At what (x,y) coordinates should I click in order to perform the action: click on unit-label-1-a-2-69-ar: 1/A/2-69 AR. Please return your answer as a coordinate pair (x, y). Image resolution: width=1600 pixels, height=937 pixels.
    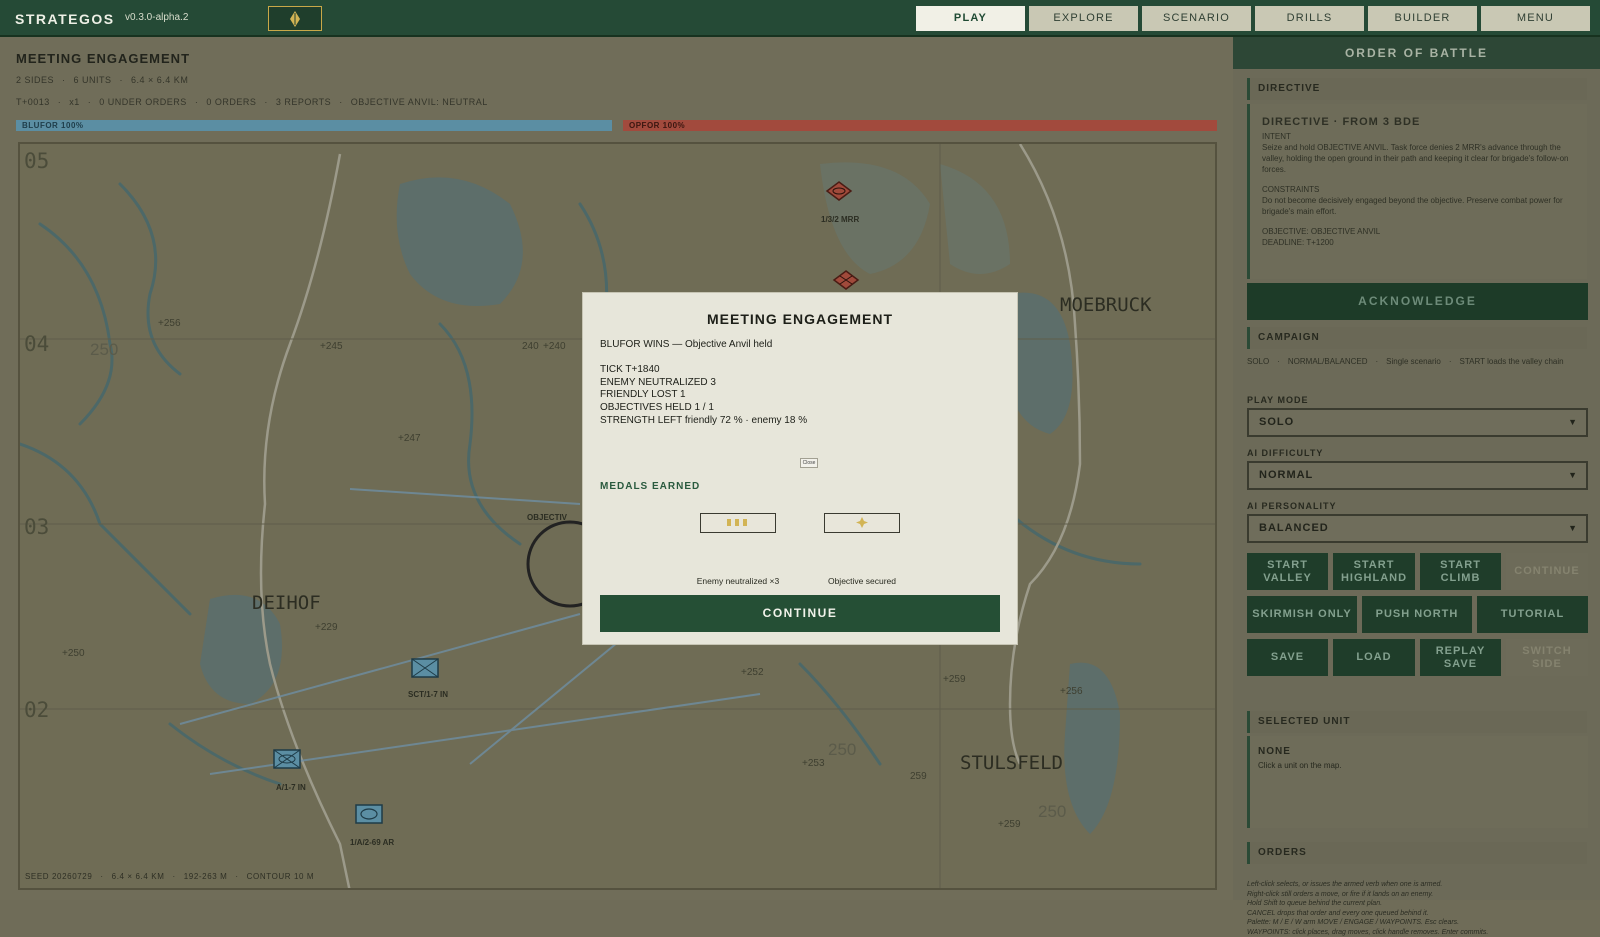
    Looking at the image, I should click on (372, 842).